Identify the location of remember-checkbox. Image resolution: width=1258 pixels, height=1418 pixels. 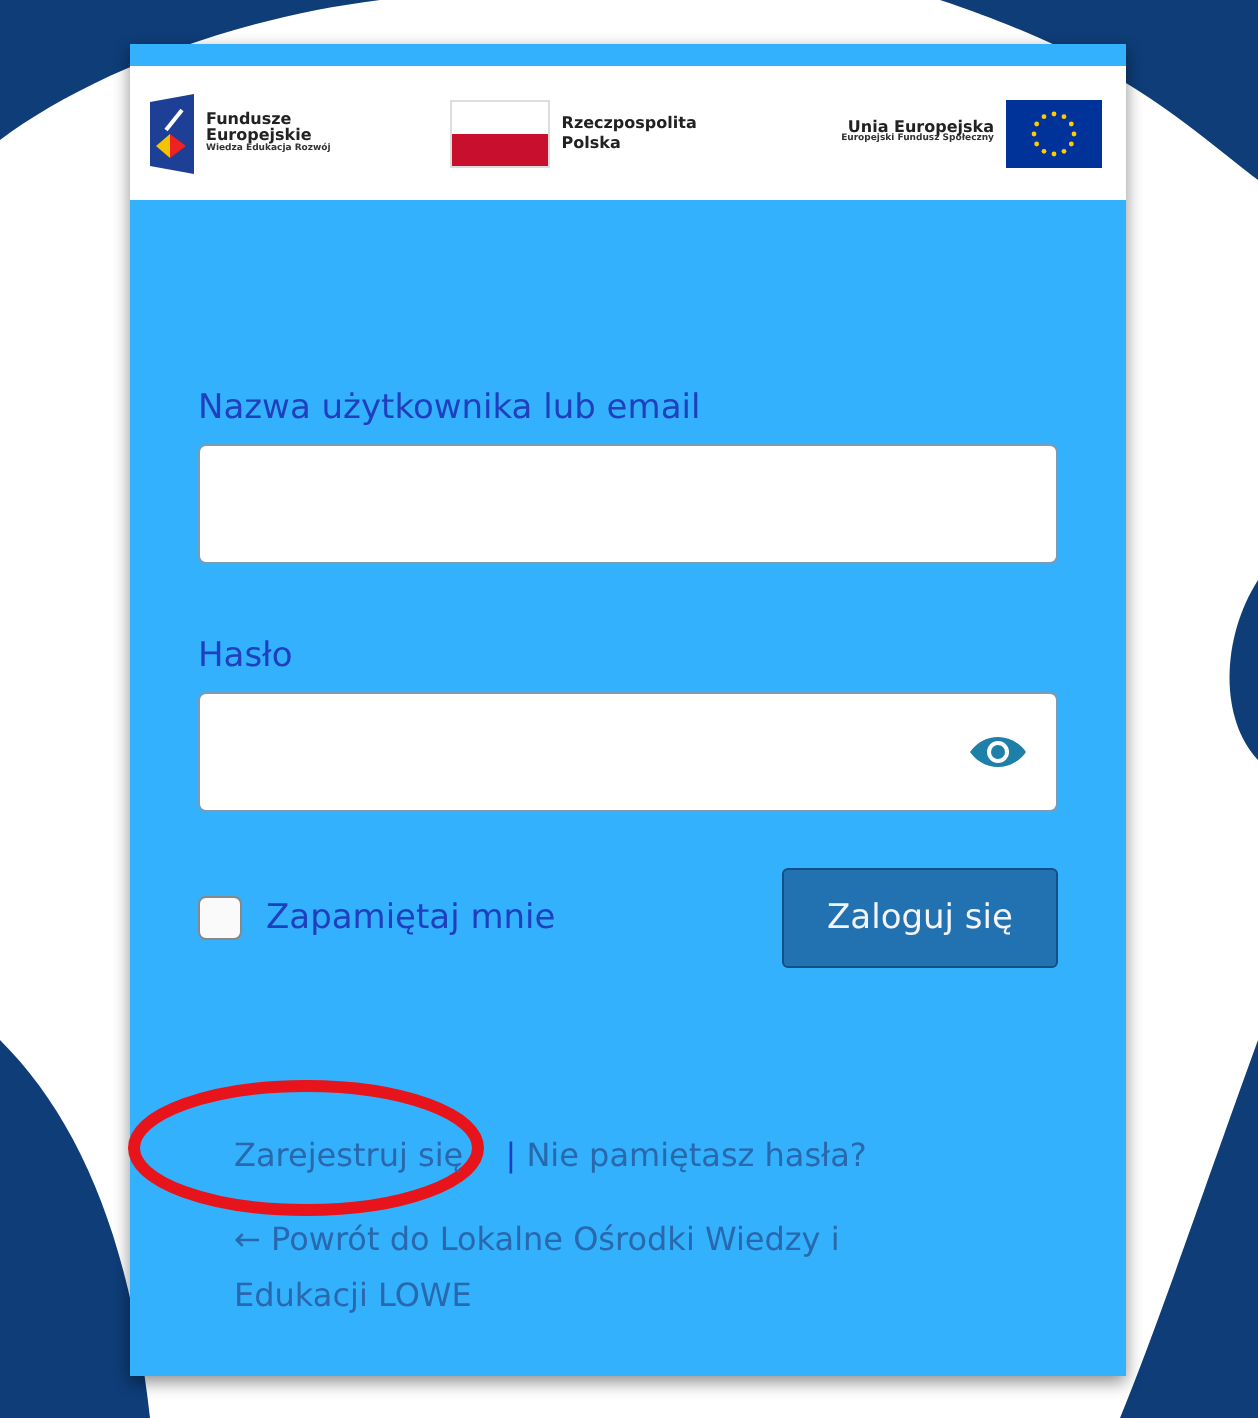
(220, 918).